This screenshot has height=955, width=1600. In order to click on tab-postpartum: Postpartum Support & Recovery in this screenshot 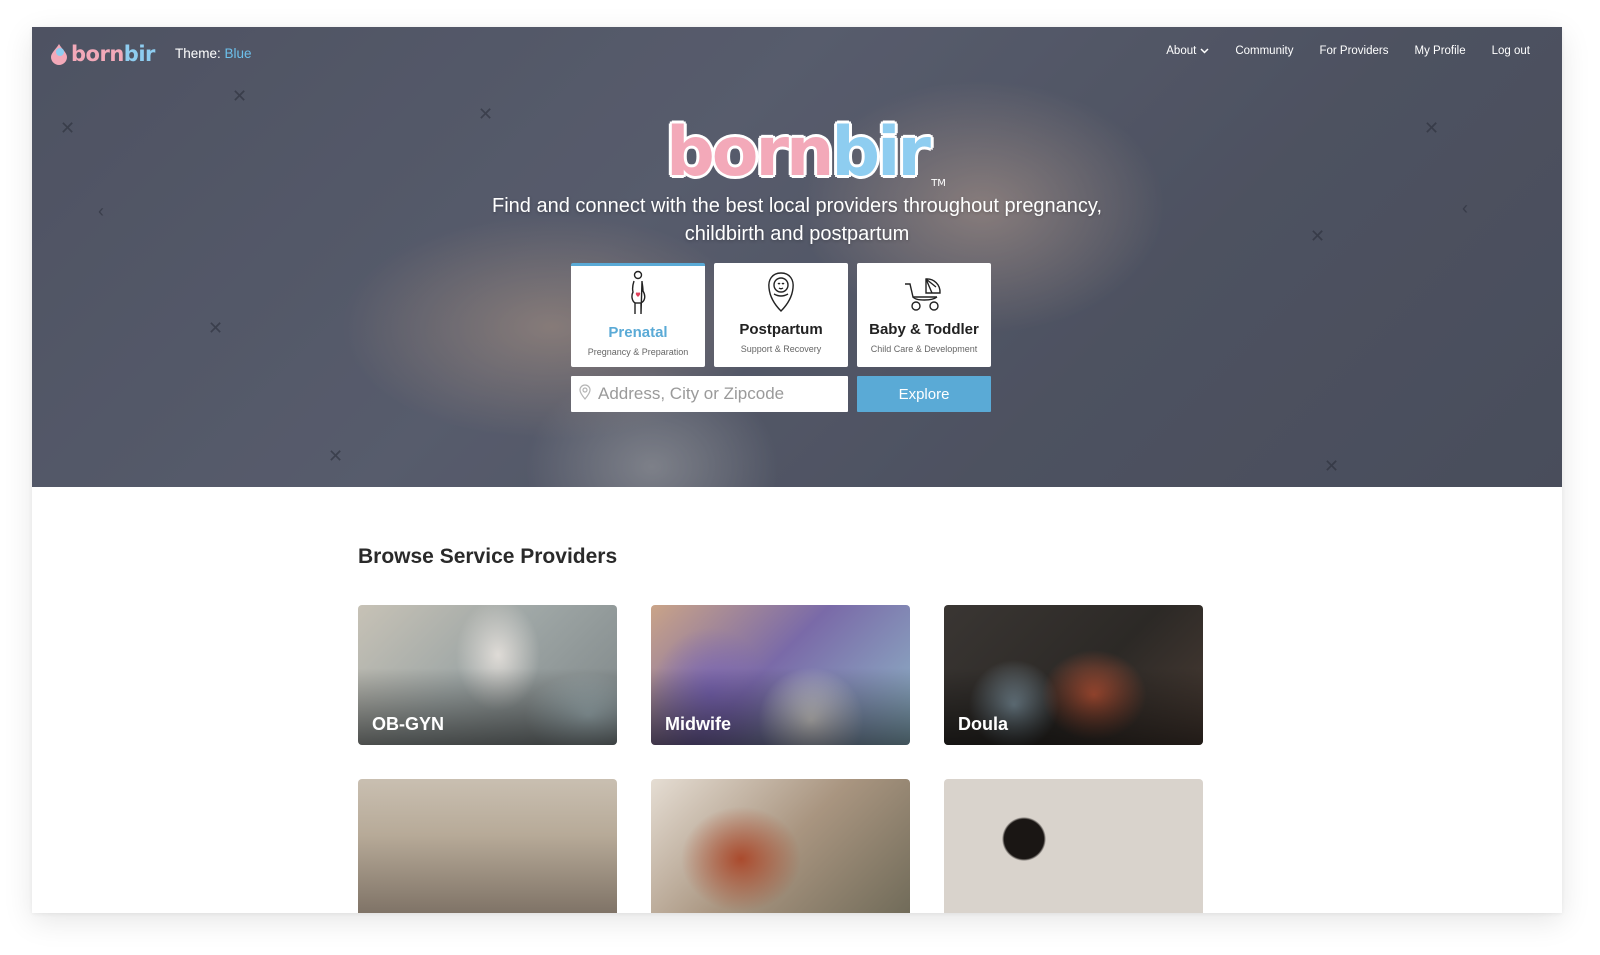, I will do `click(781, 315)`.